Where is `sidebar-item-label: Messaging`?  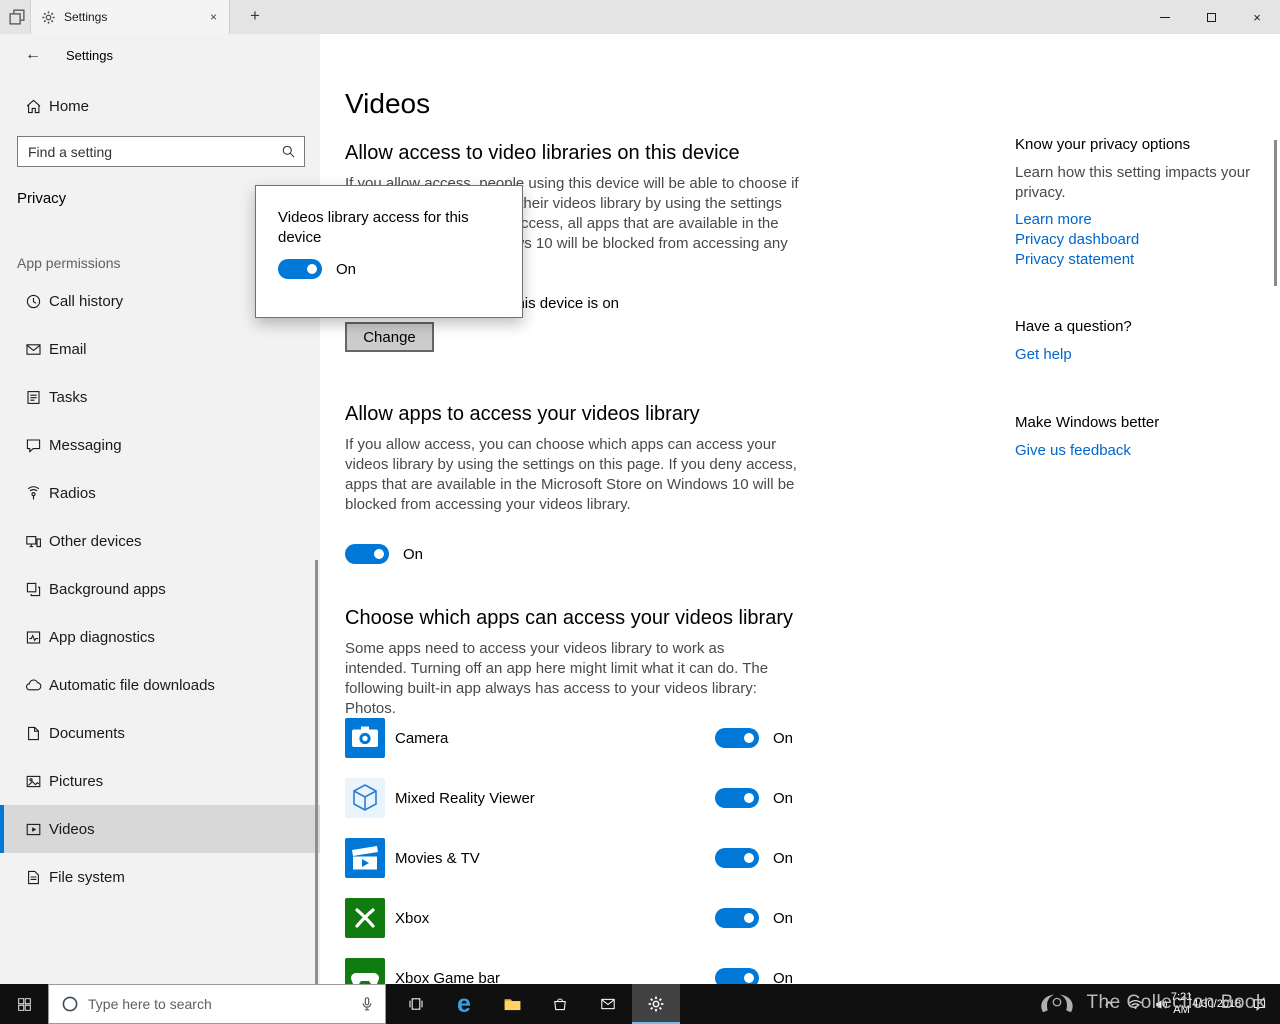
sidebar-item-label: Messaging is located at coordinates (85, 445).